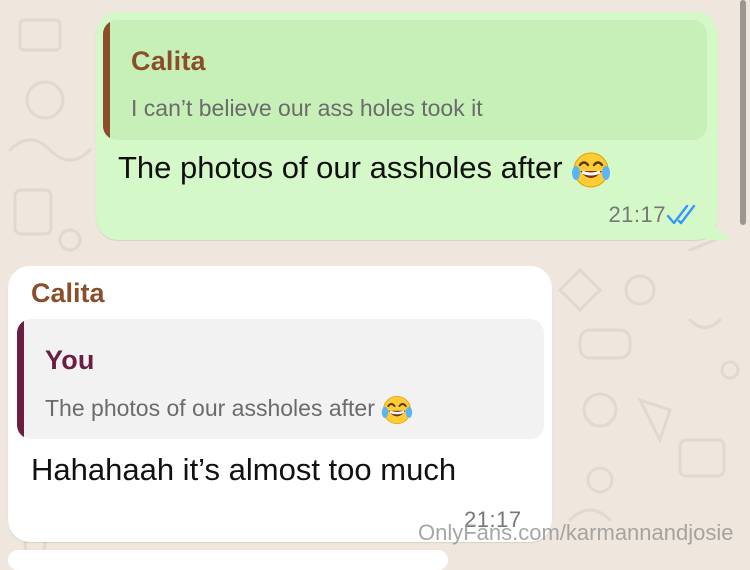 This screenshot has height=570, width=750. I want to click on scrollbar, so click(743, 112).